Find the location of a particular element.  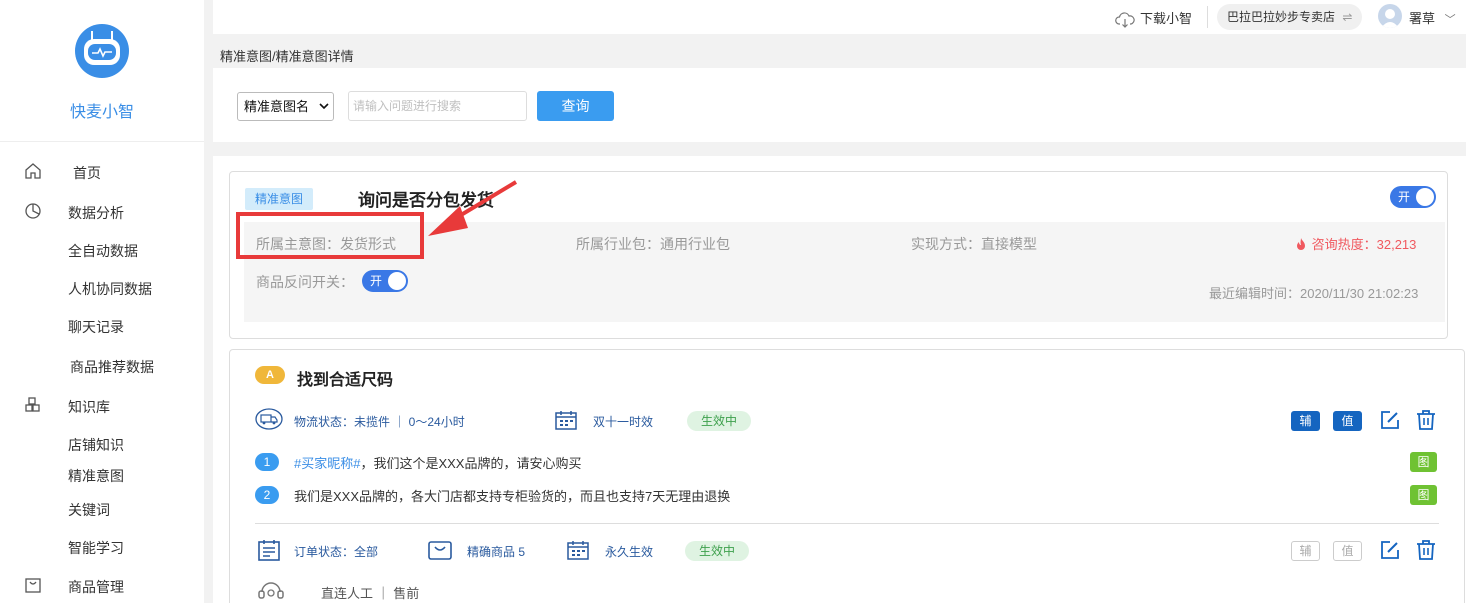

shop-switcher: 巴拉巴拉妙步专卖店 ⇌ is located at coordinates (1290, 17).